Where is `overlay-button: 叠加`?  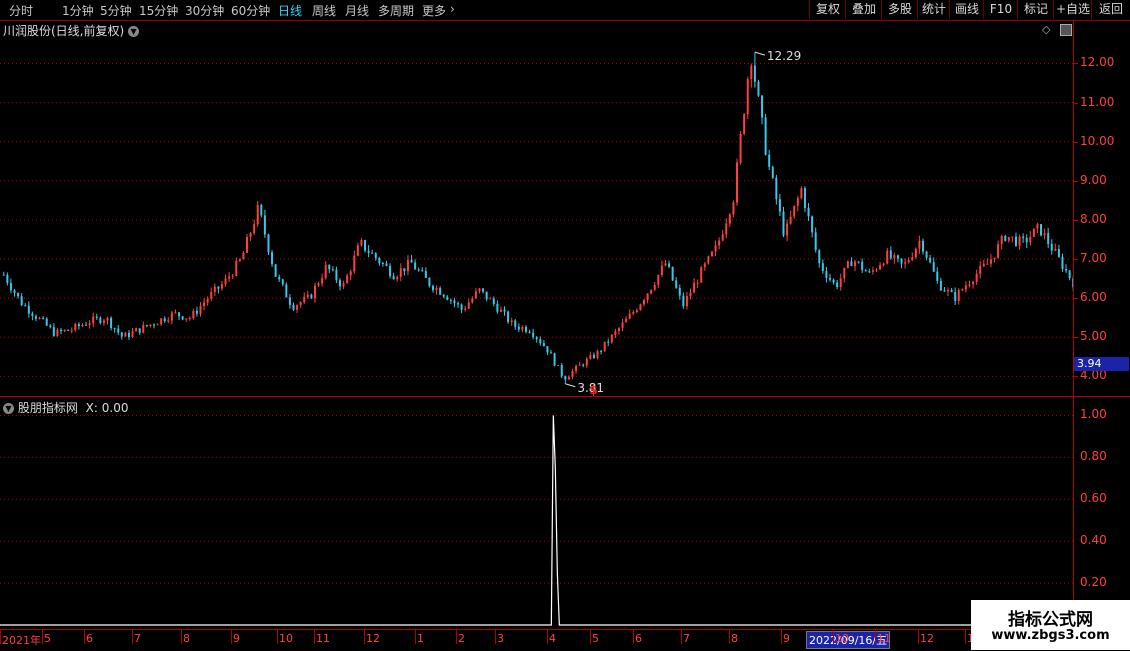
overlay-button: 叠加 is located at coordinates (863, 9).